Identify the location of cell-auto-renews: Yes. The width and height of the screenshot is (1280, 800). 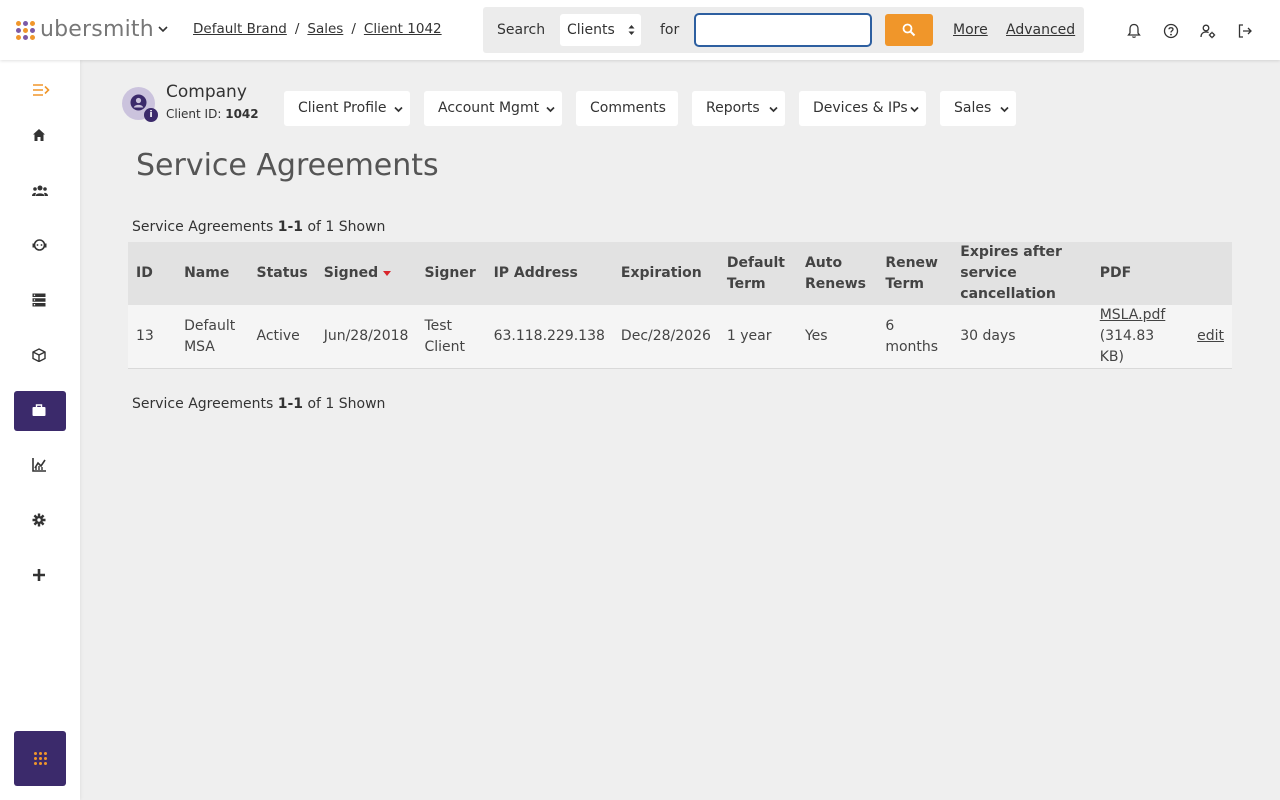
(816, 336).